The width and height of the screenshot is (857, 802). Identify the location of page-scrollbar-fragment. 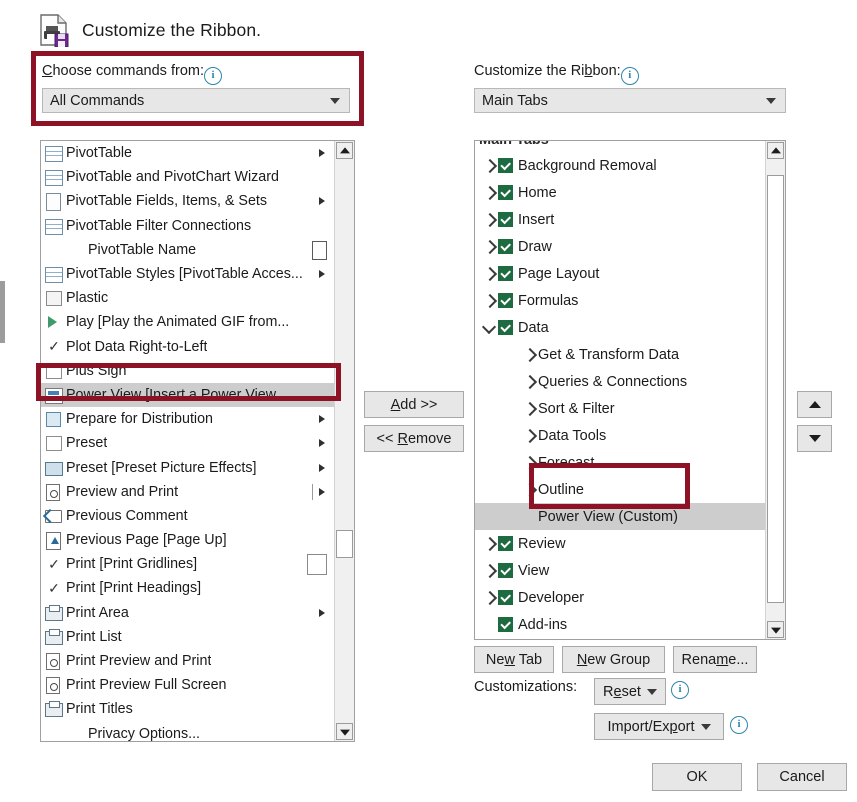
(2, 312).